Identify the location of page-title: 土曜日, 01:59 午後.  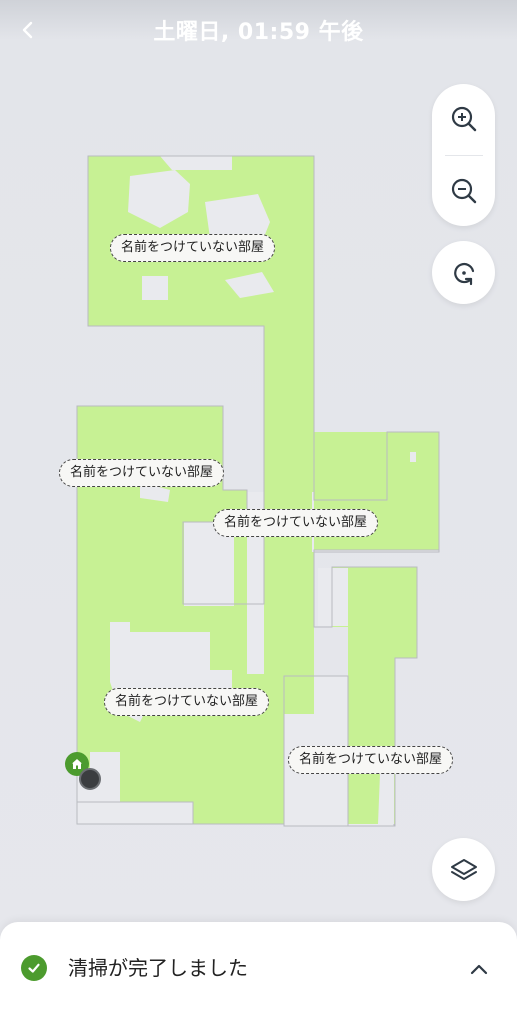
(258, 32).